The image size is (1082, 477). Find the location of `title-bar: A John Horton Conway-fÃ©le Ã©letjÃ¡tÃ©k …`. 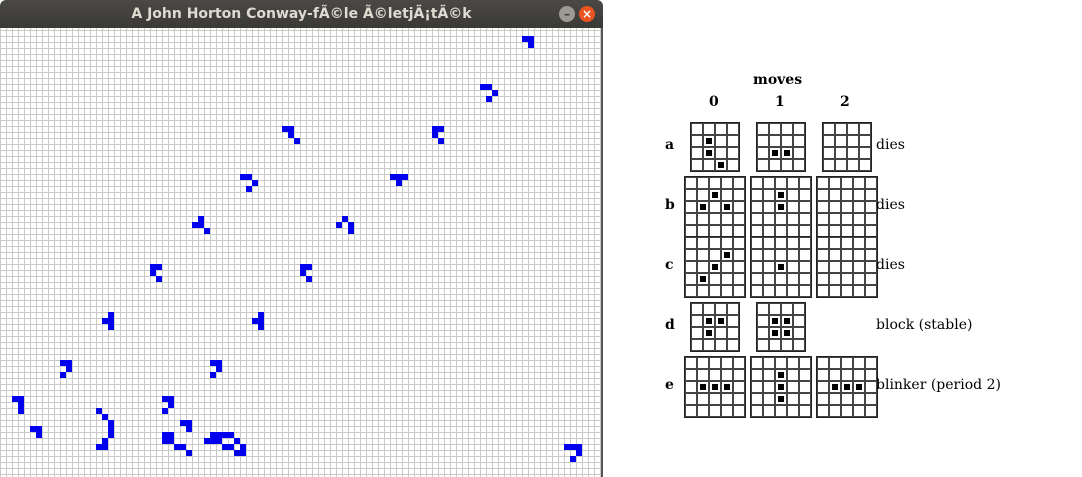

title-bar: A John Horton Conway-fÃ©le Ã©letjÃ¡tÃ©k … is located at coordinates (301, 14).